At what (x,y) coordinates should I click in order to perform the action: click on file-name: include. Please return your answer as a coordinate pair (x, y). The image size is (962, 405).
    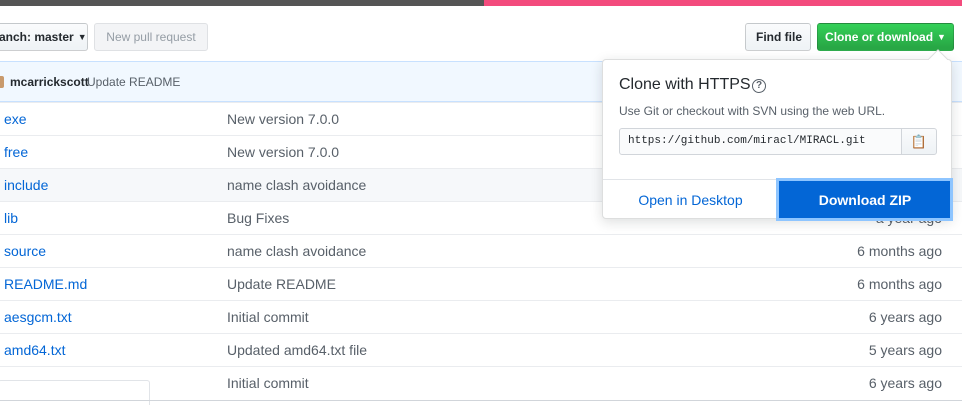
    Looking at the image, I should click on (26, 185).